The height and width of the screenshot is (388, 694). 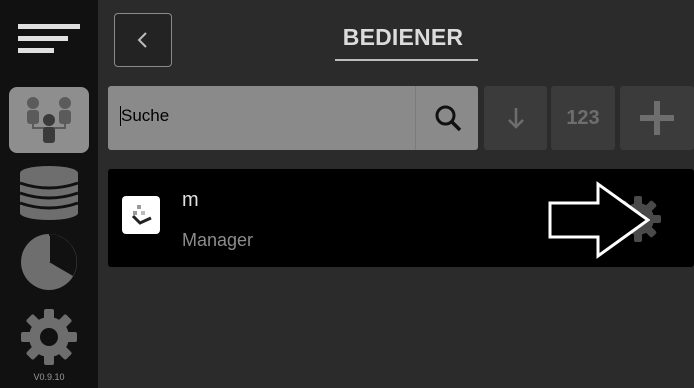 I want to click on search-button, so click(x=447, y=118).